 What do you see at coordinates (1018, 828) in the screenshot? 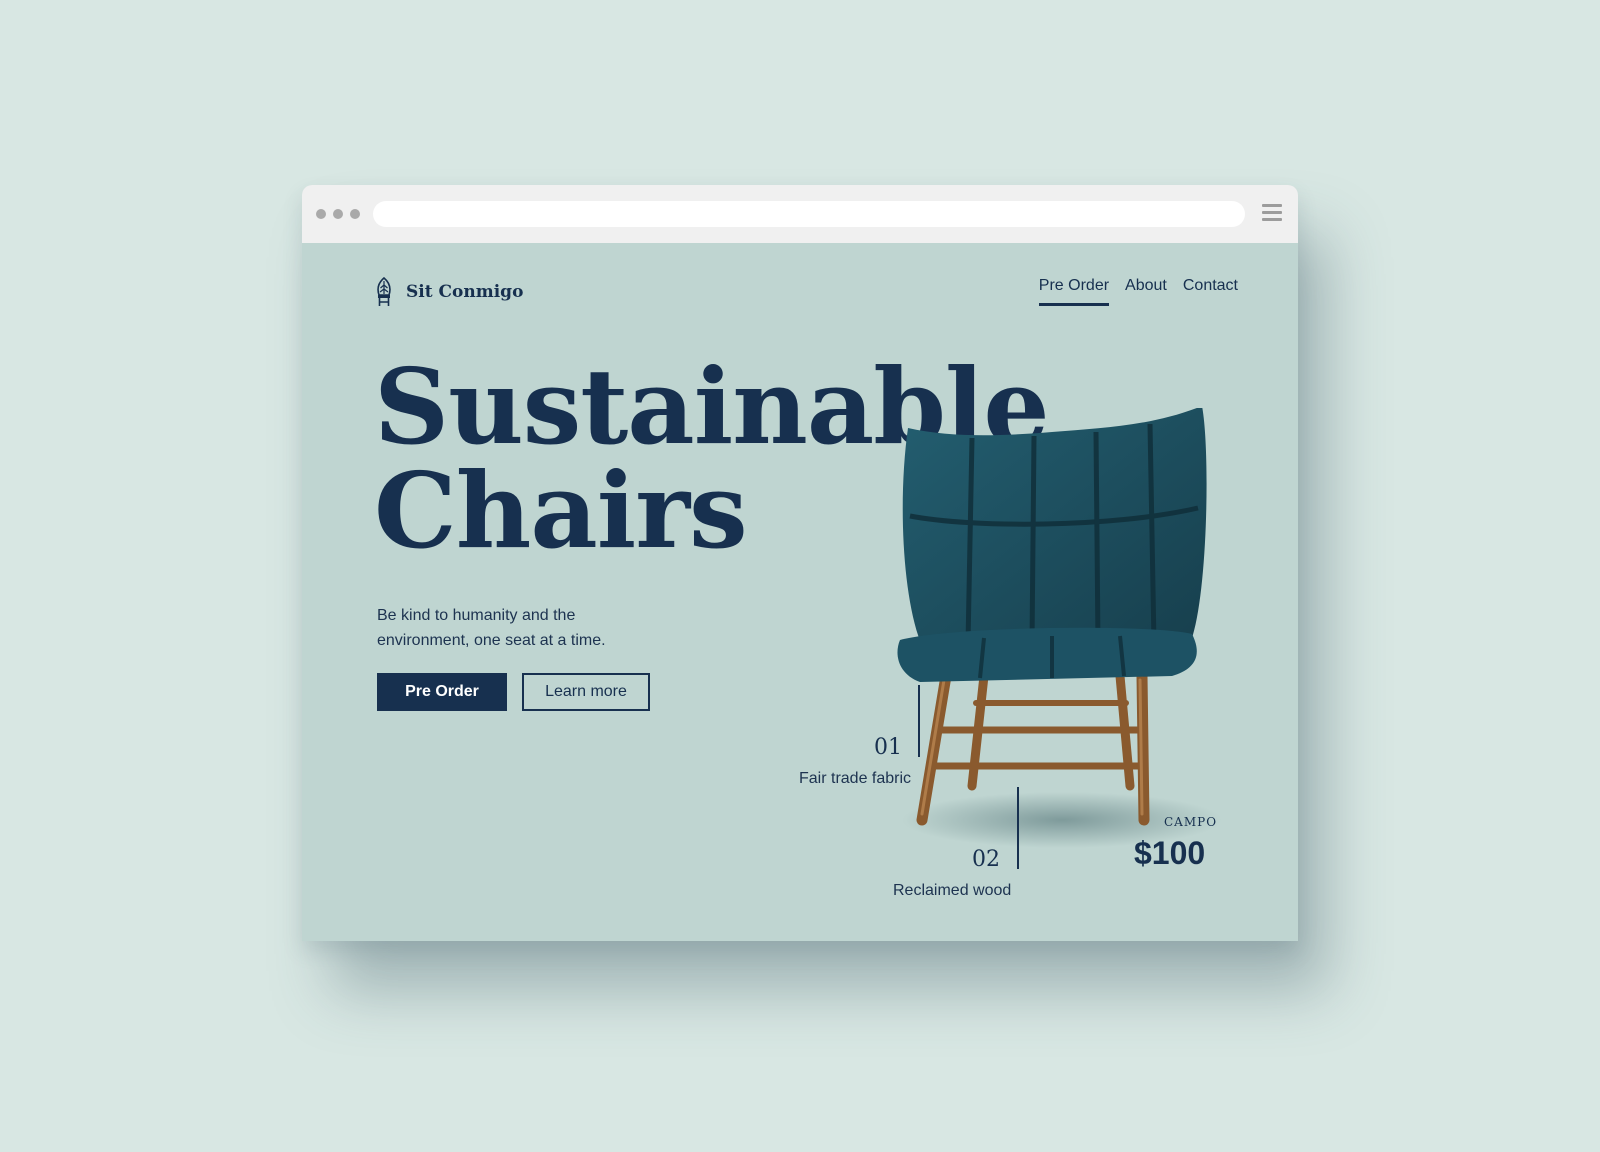
I see `feature-2-line` at bounding box center [1018, 828].